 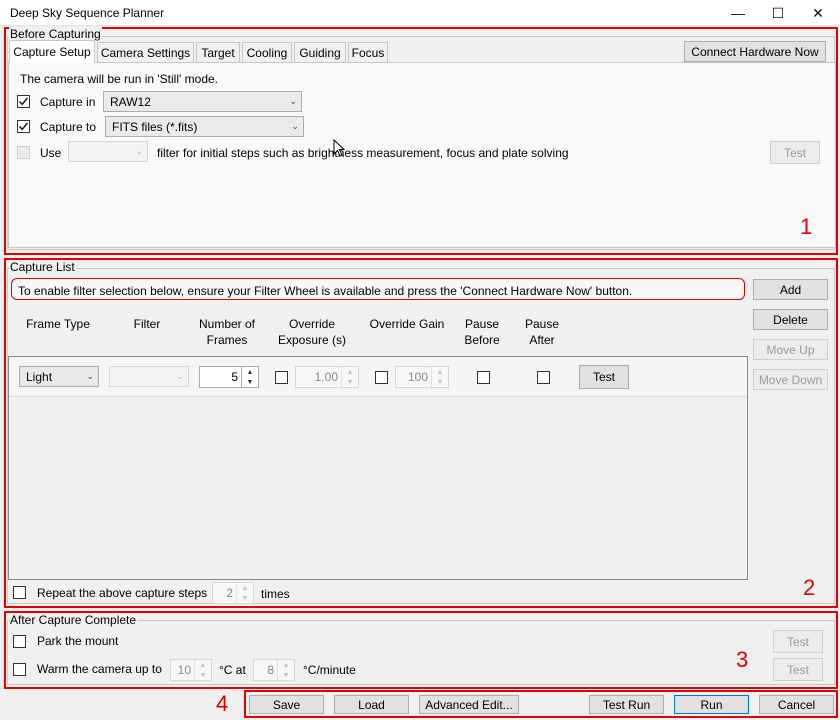 I want to click on tab-guiding: Guiding, so click(x=320, y=52).